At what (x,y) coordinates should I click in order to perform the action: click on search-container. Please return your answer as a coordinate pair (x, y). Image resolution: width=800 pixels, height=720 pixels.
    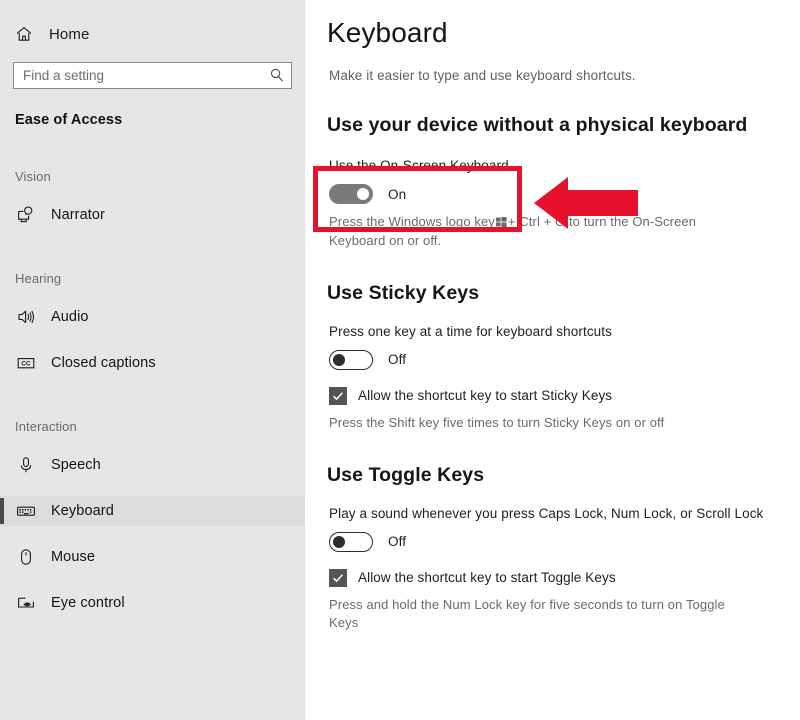
    Looking at the image, I should click on (152, 75).